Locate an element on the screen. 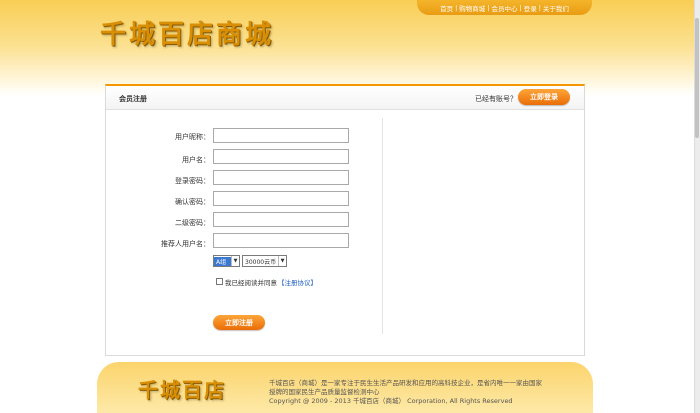  top-nav: 首页 | 购物商城 | 会员中心 | 登录 | 关于我们 is located at coordinates (504, 7).